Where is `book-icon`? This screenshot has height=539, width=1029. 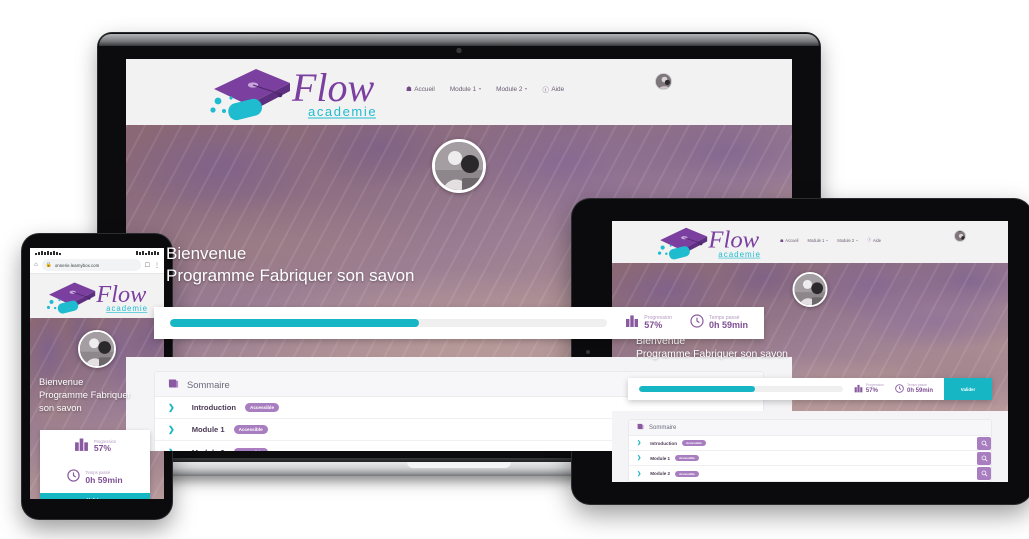 book-icon is located at coordinates (173, 384).